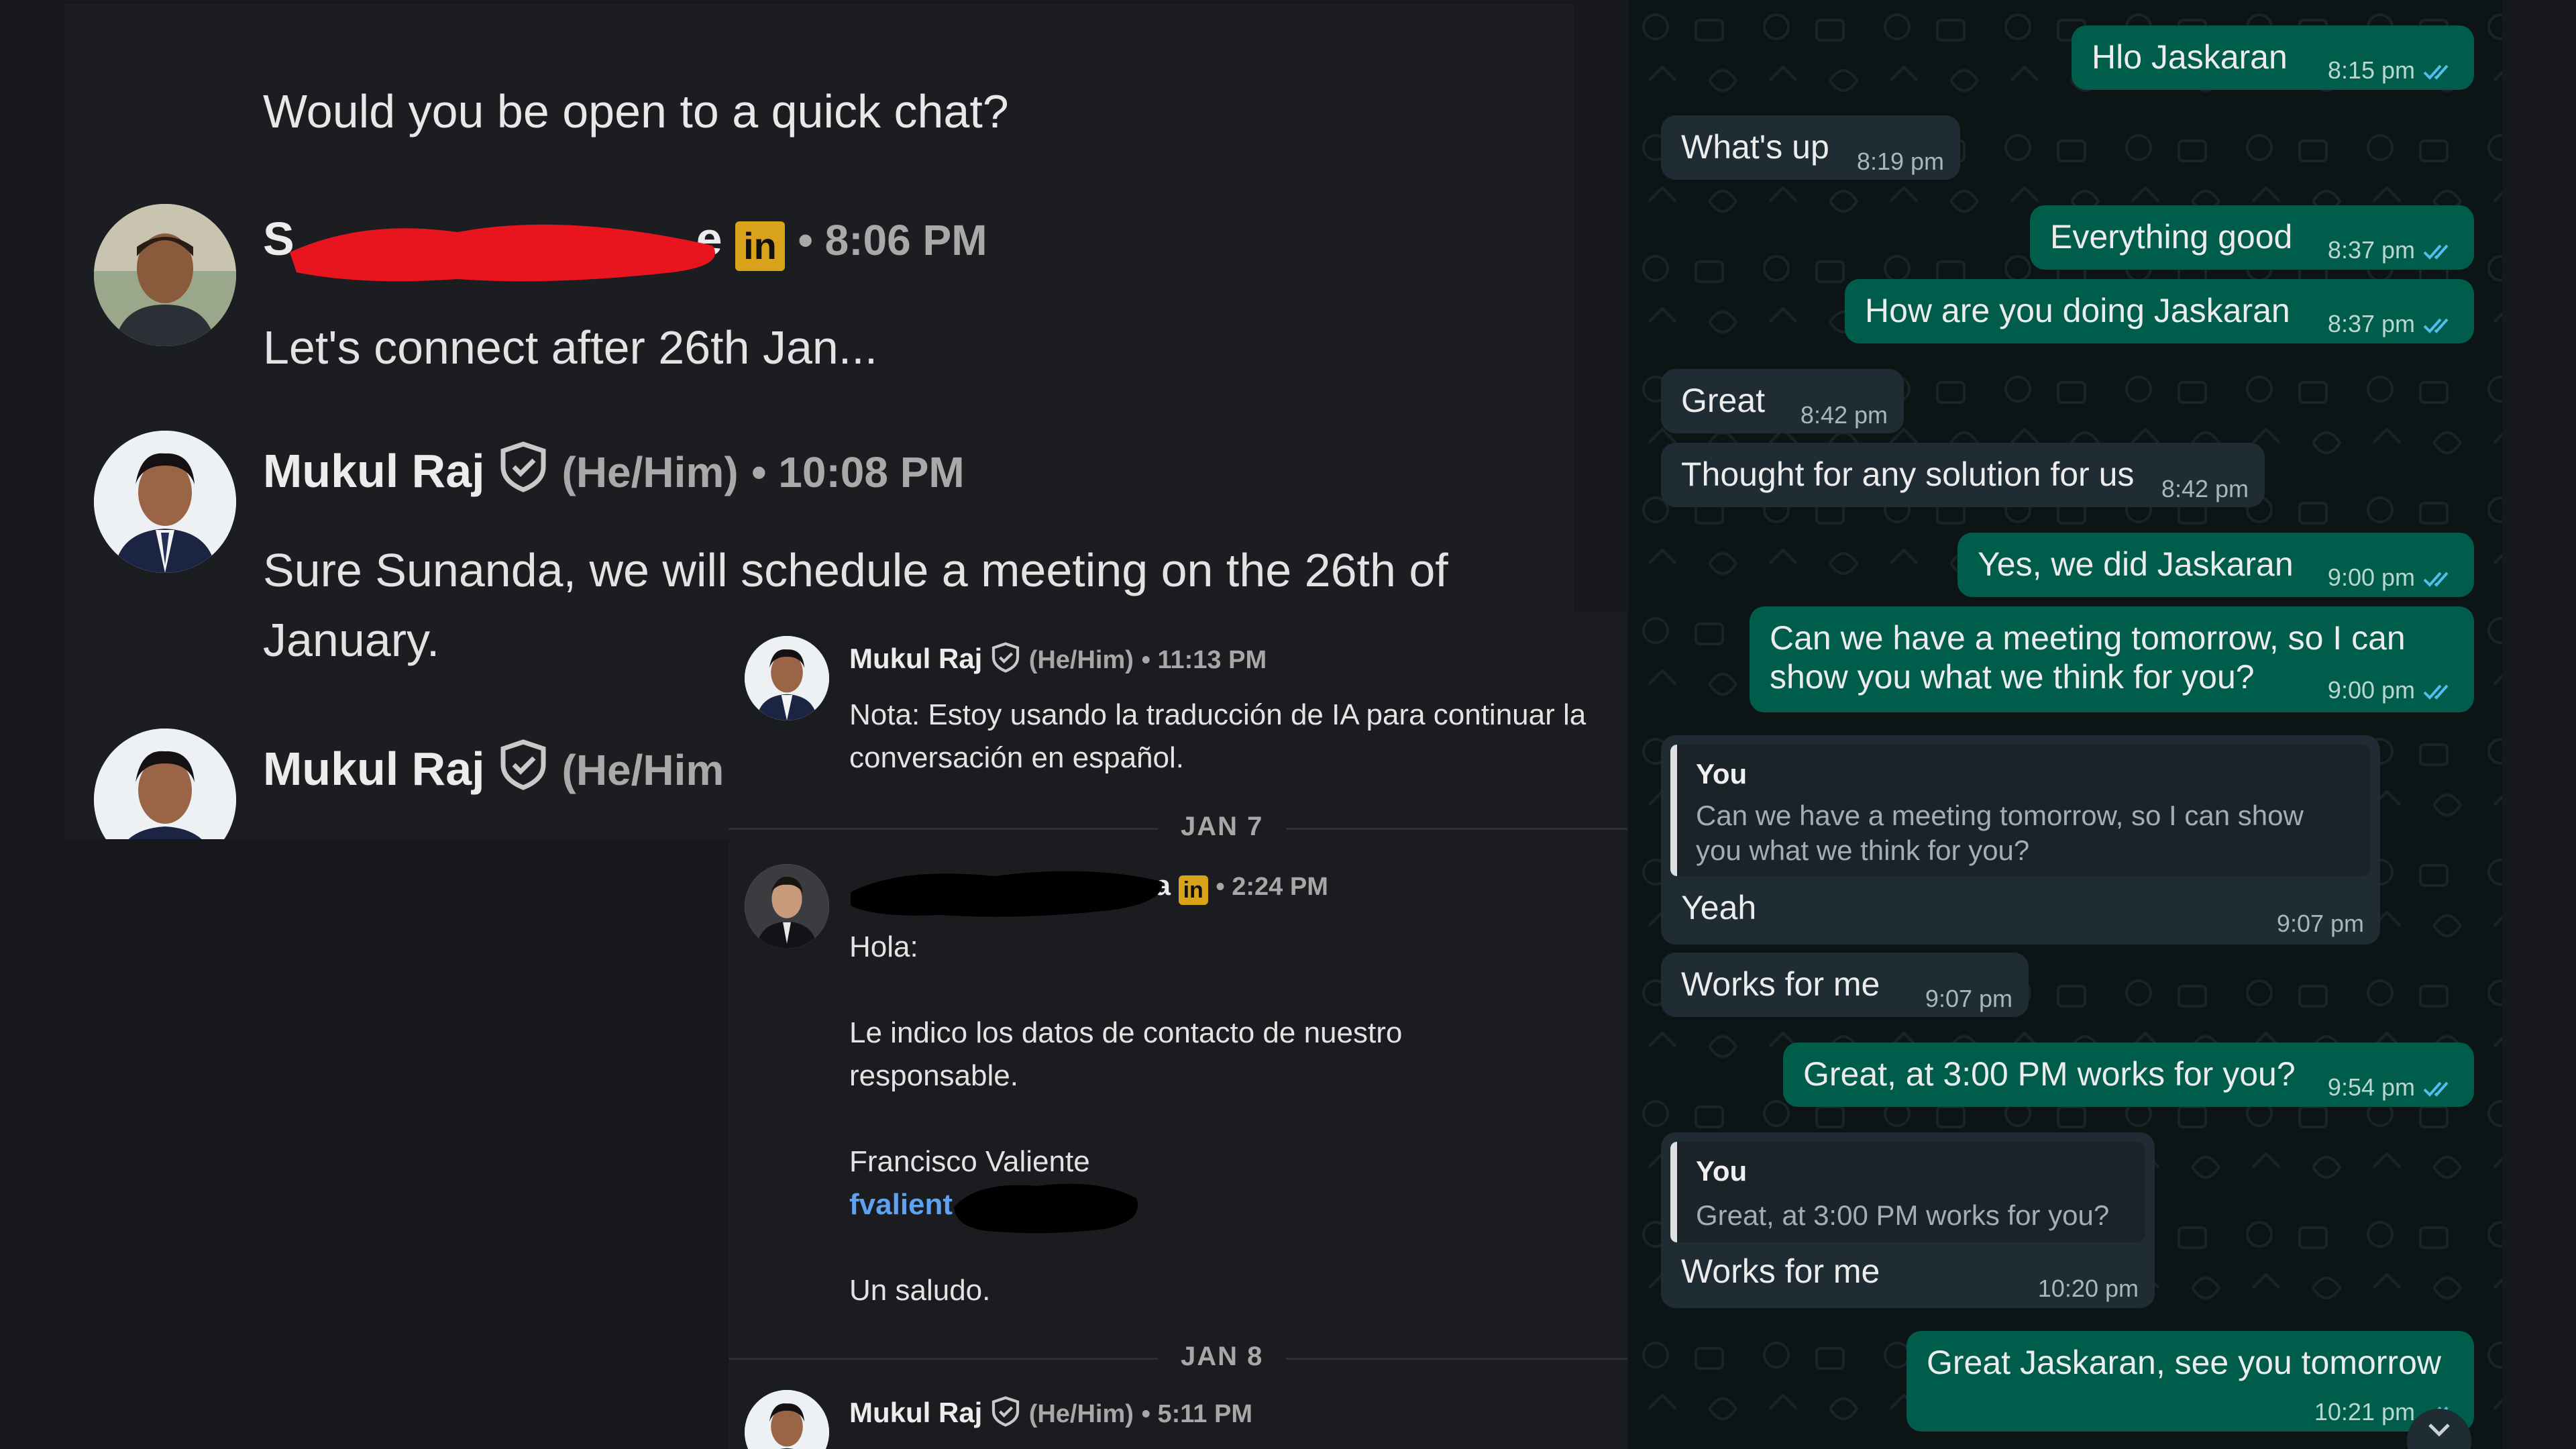 The width and height of the screenshot is (2576, 1449). What do you see at coordinates (2049, 1074) in the screenshot?
I see `message-text: Great, at 3:00 PM works for you?` at bounding box center [2049, 1074].